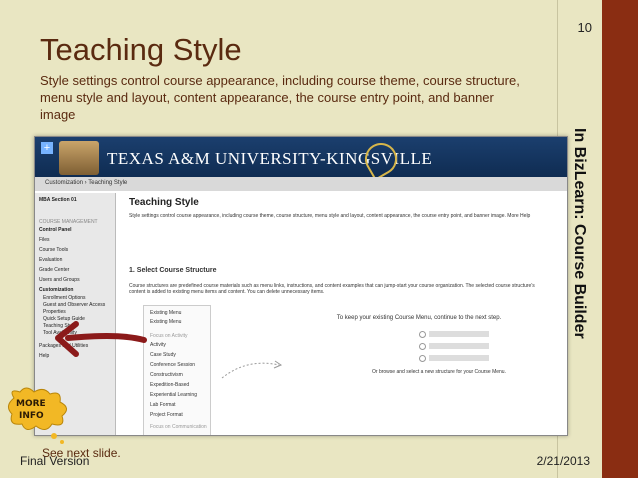 The image size is (638, 478). What do you see at coordinates (164, 202) in the screenshot?
I see `page-title: Teaching Style` at bounding box center [164, 202].